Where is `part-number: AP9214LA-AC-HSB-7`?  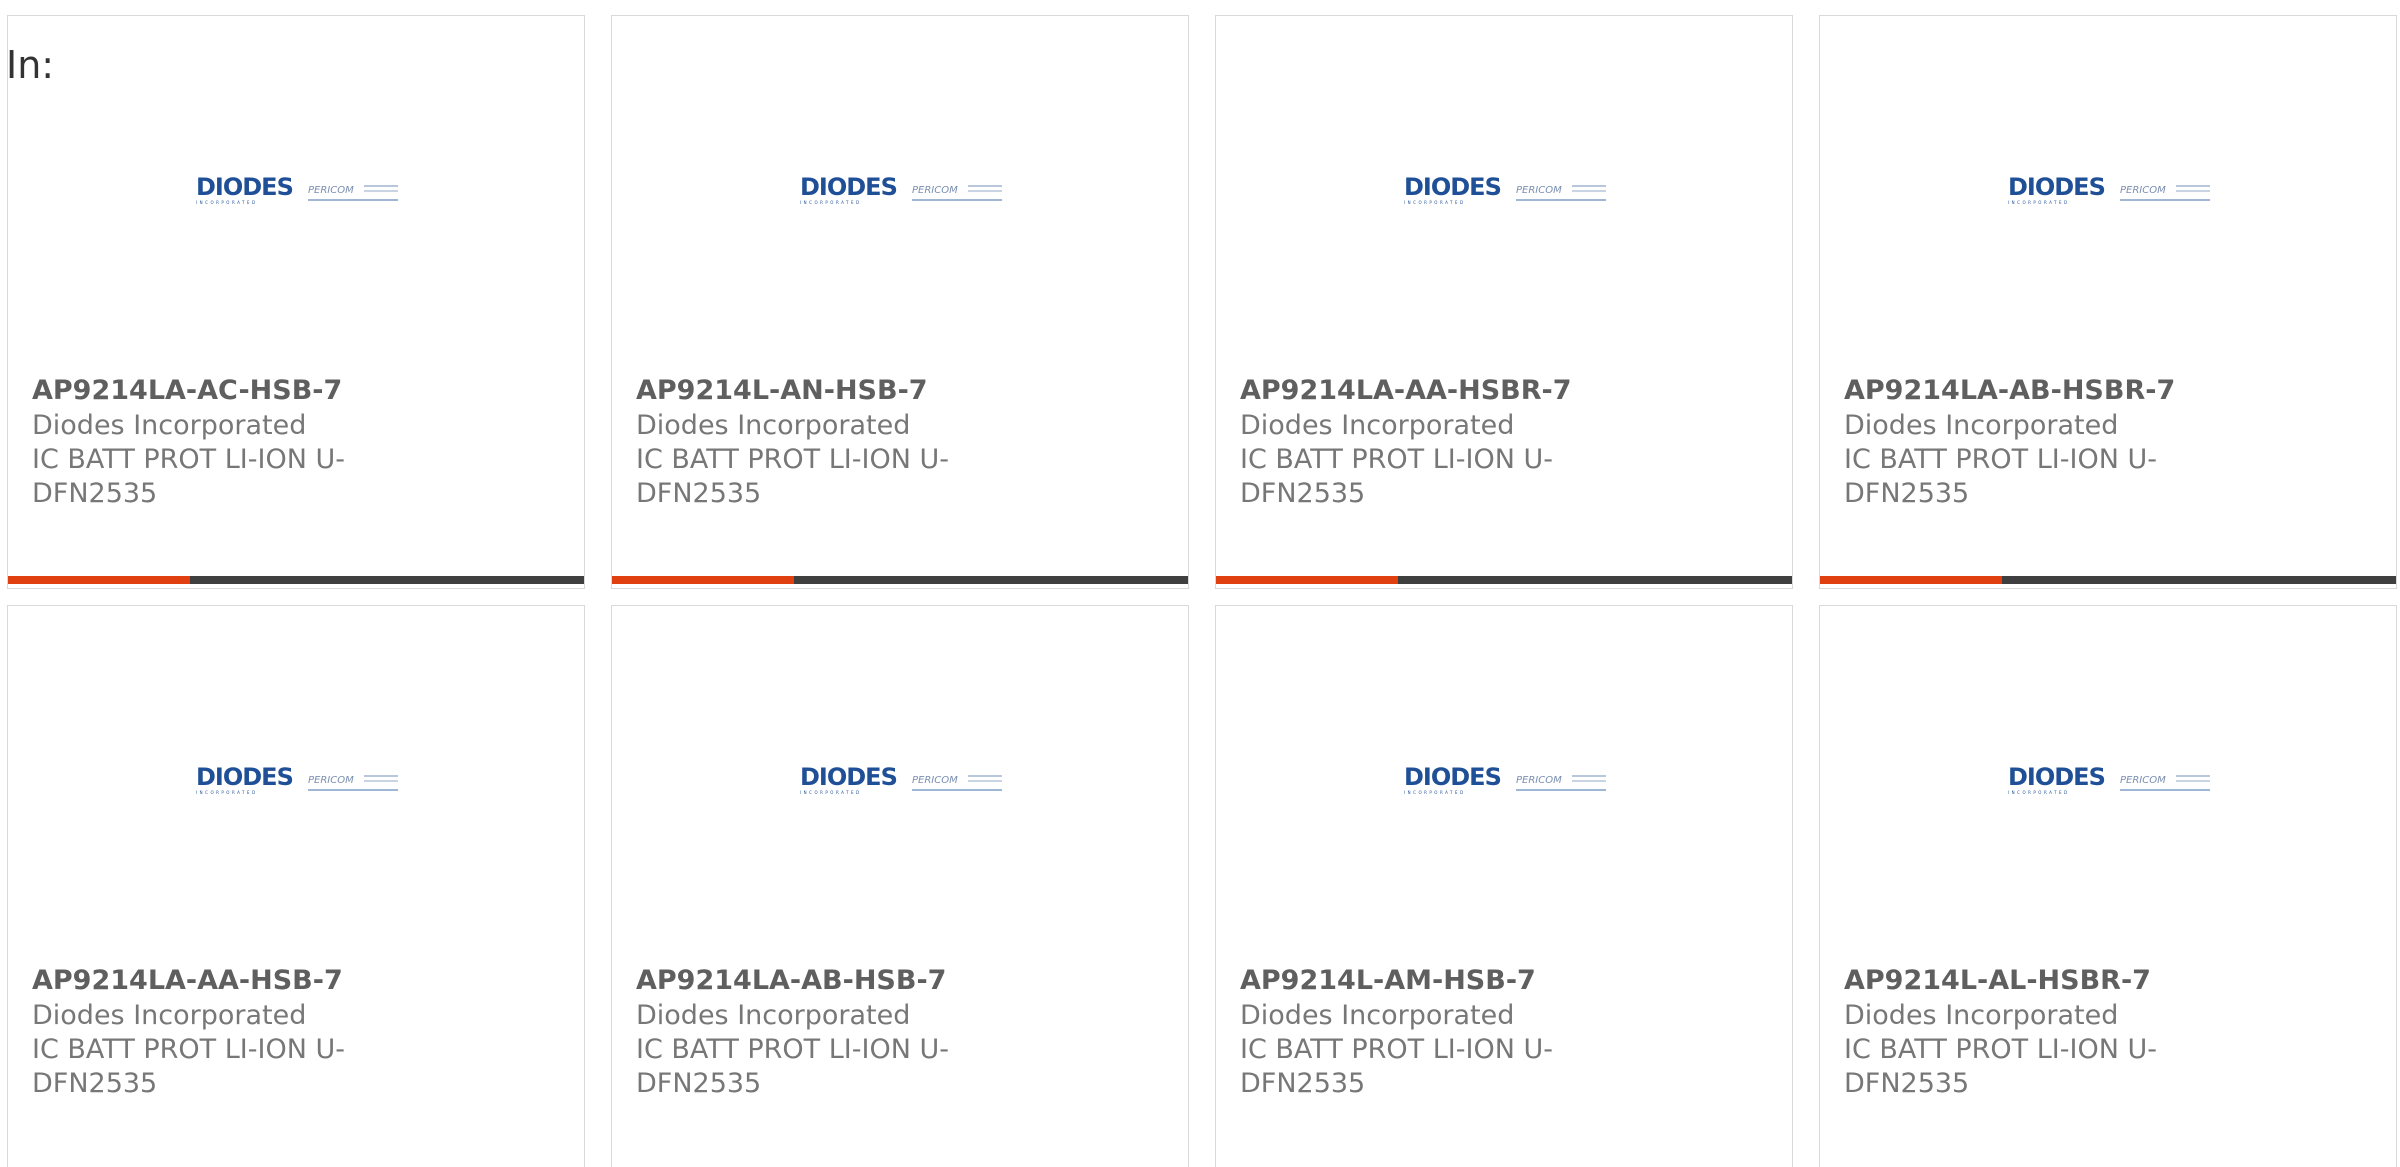 part-number: AP9214LA-AC-HSB-7 is located at coordinates (212, 391).